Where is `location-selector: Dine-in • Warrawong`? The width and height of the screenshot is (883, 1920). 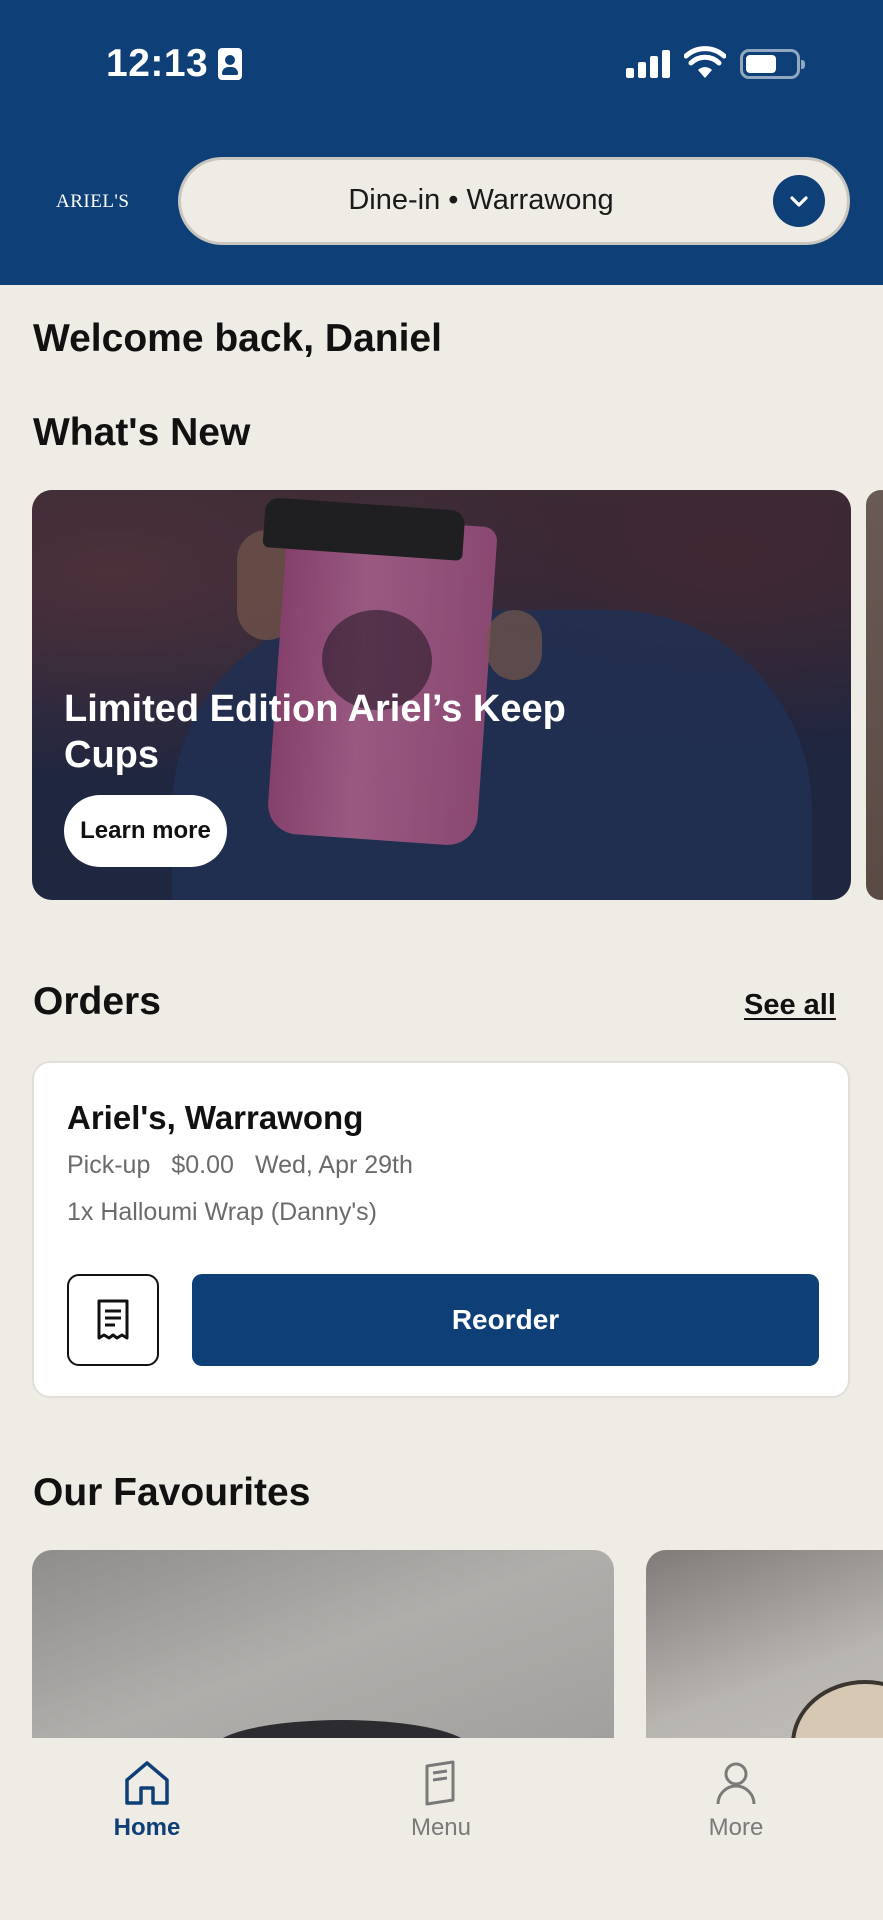
location-selector: Dine-in • Warrawong is located at coordinates (514, 201).